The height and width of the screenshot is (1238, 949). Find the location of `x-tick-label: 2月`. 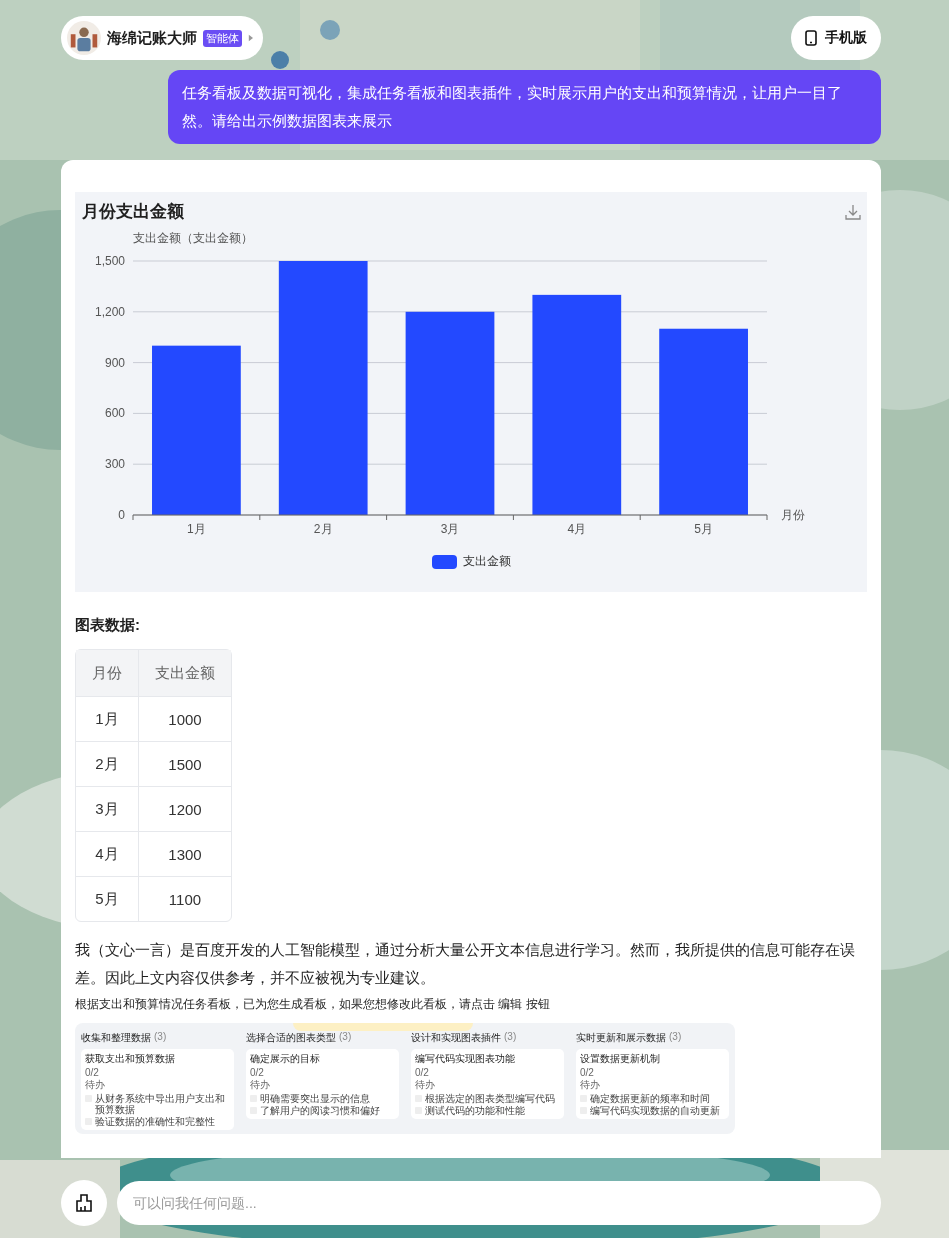

x-tick-label: 2月 is located at coordinates (323, 529).